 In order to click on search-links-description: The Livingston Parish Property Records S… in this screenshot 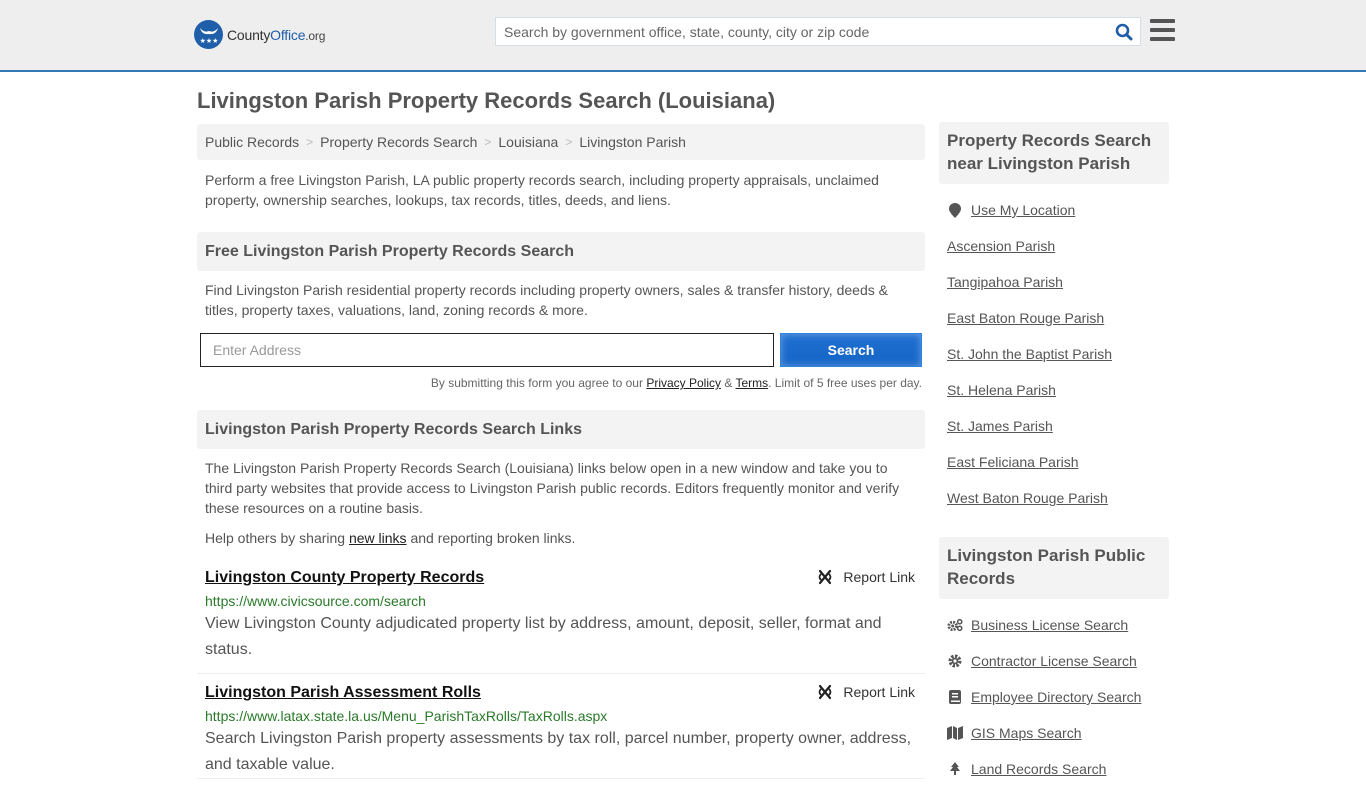, I will do `click(552, 488)`.